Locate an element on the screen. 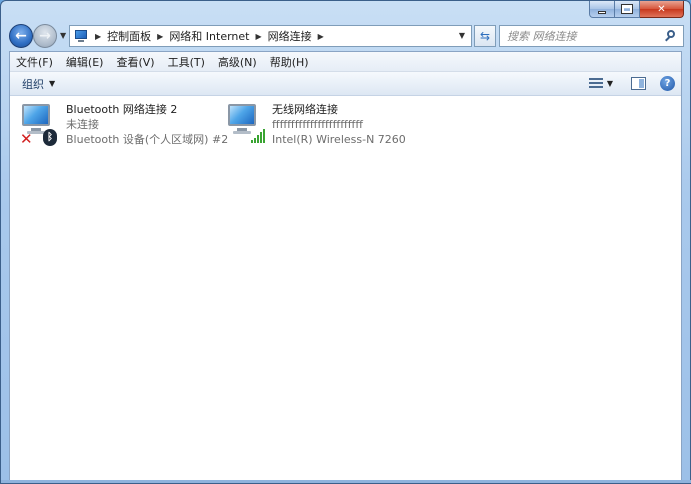 The height and width of the screenshot is (484, 691). forward-arrow-icon: → is located at coordinates (45, 36).